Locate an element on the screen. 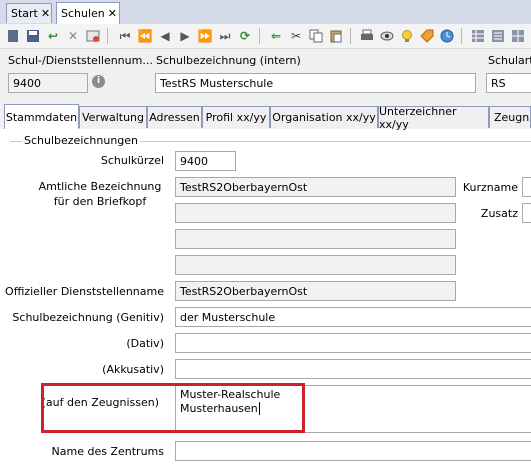 This screenshot has width=531, height=469. tab-zeugnis: Zeugni is located at coordinates (510, 117).